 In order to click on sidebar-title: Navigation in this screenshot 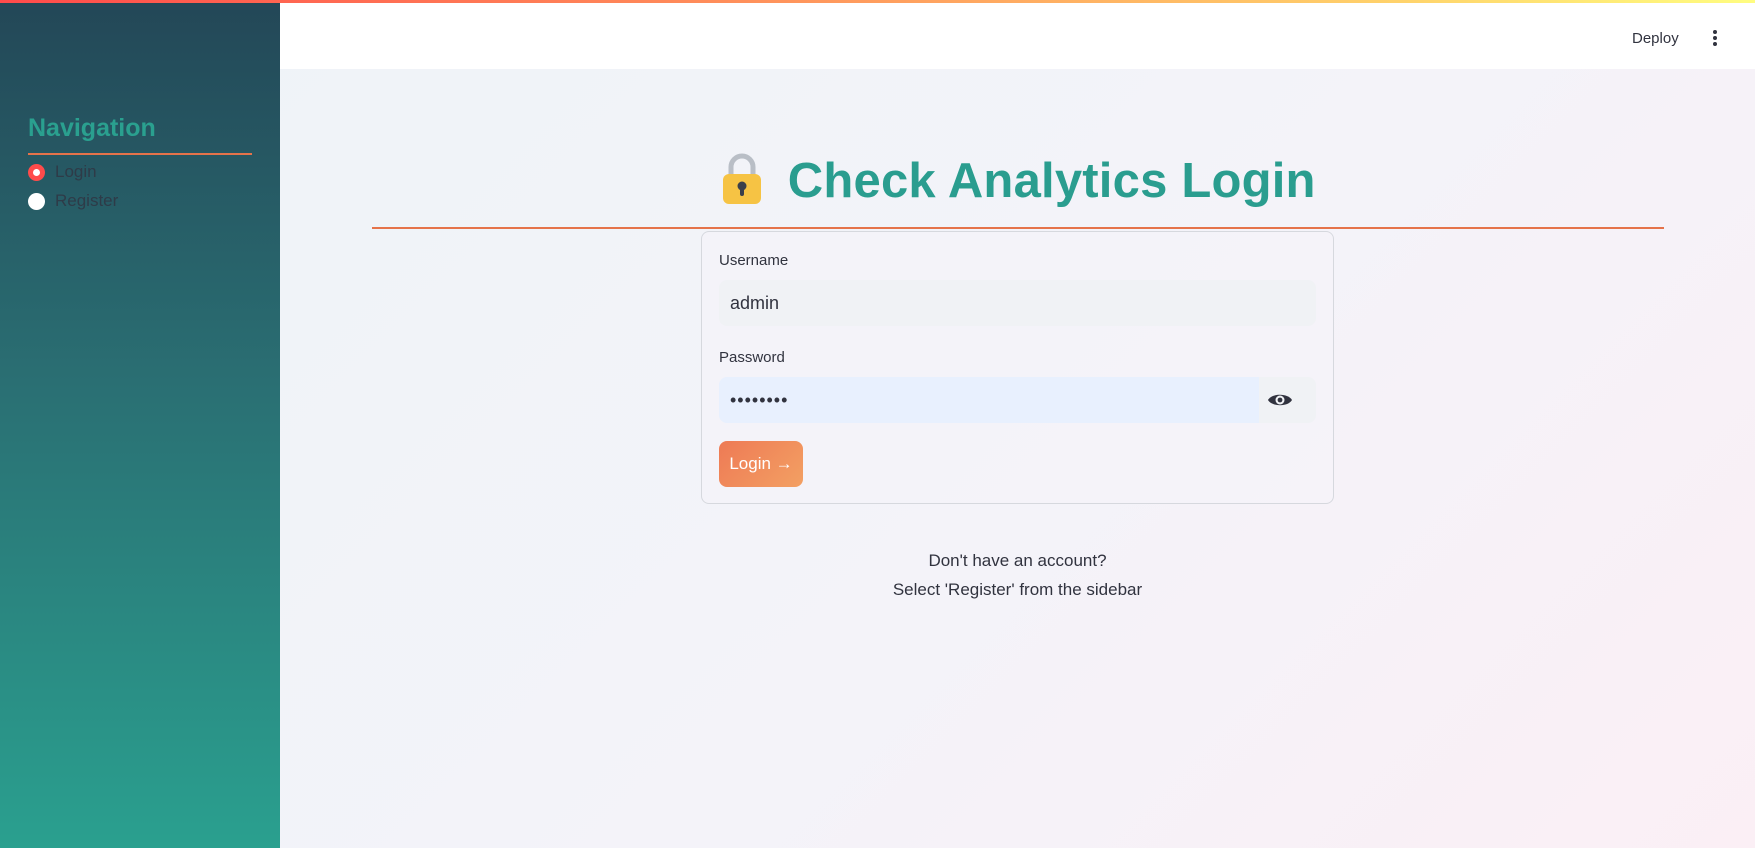, I will do `click(92, 128)`.